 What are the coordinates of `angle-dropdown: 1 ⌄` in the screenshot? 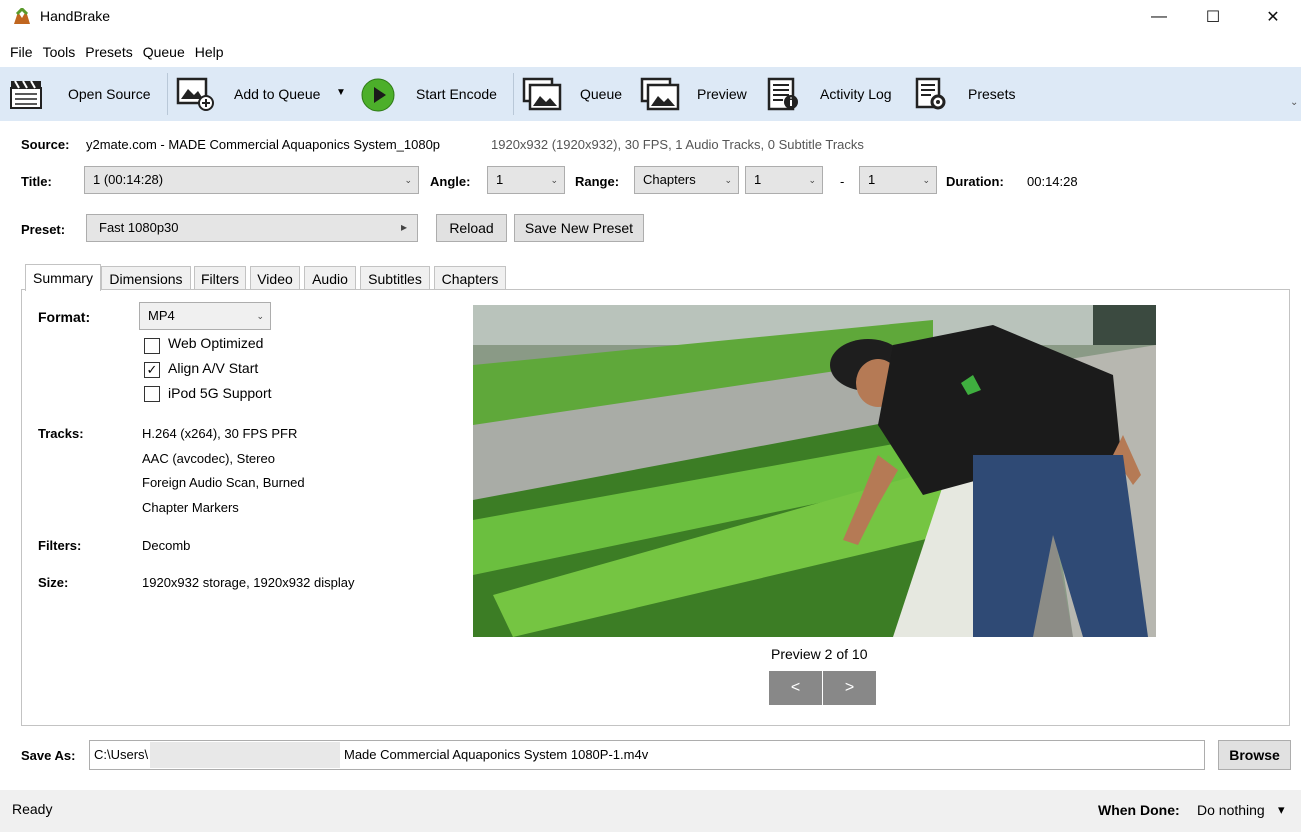 It's located at (526, 180).